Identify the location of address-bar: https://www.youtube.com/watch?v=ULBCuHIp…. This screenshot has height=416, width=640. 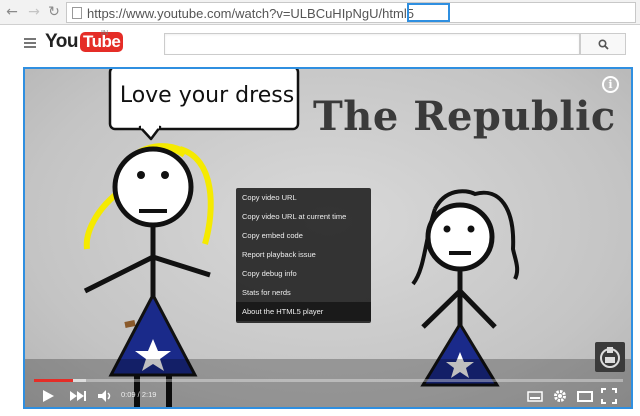
(351, 12).